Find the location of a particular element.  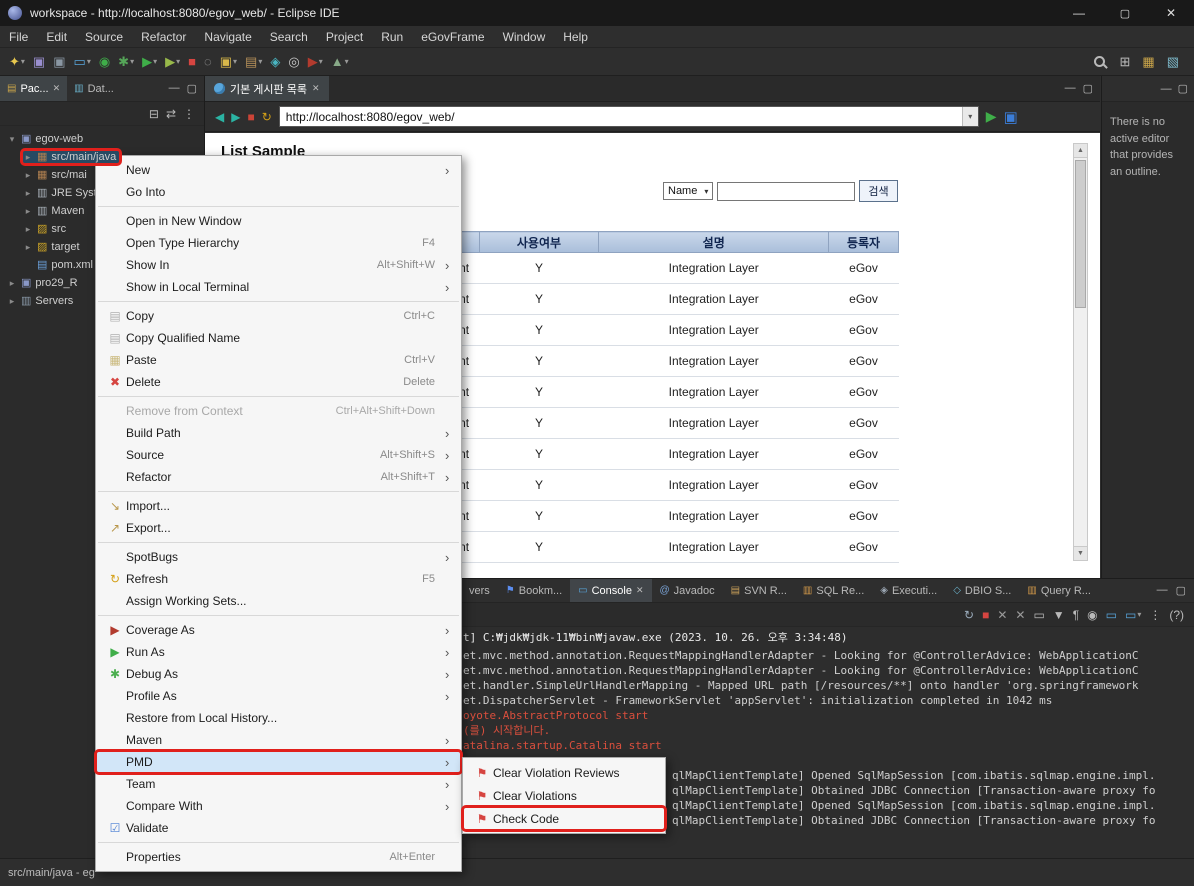

refresh-icon: ↻ is located at coordinates (267, 117).